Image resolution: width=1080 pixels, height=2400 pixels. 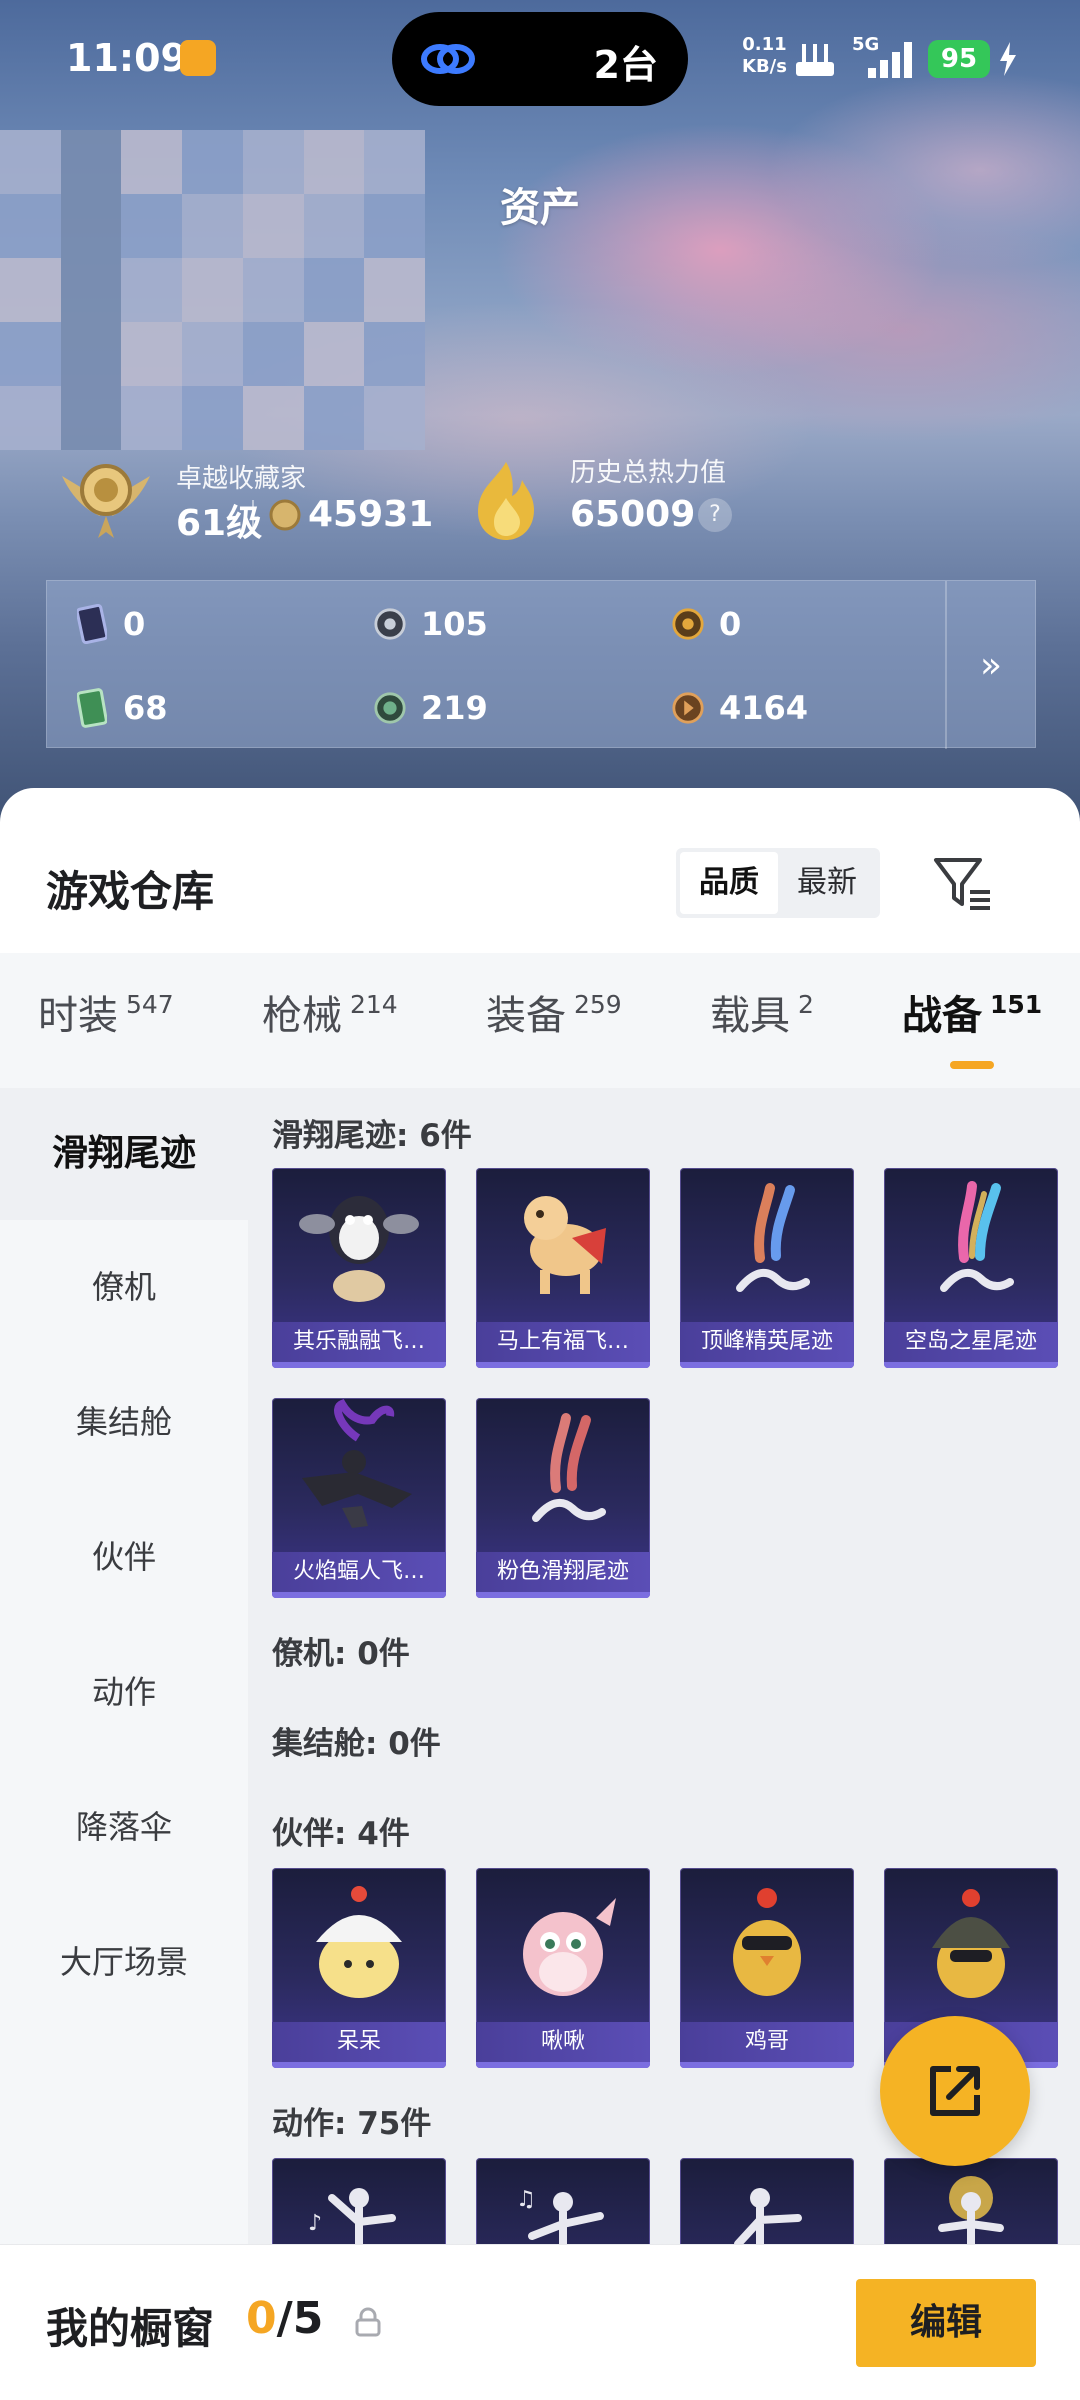 What do you see at coordinates (130, 891) in the screenshot?
I see `warehouse-title: 游戏仓库` at bounding box center [130, 891].